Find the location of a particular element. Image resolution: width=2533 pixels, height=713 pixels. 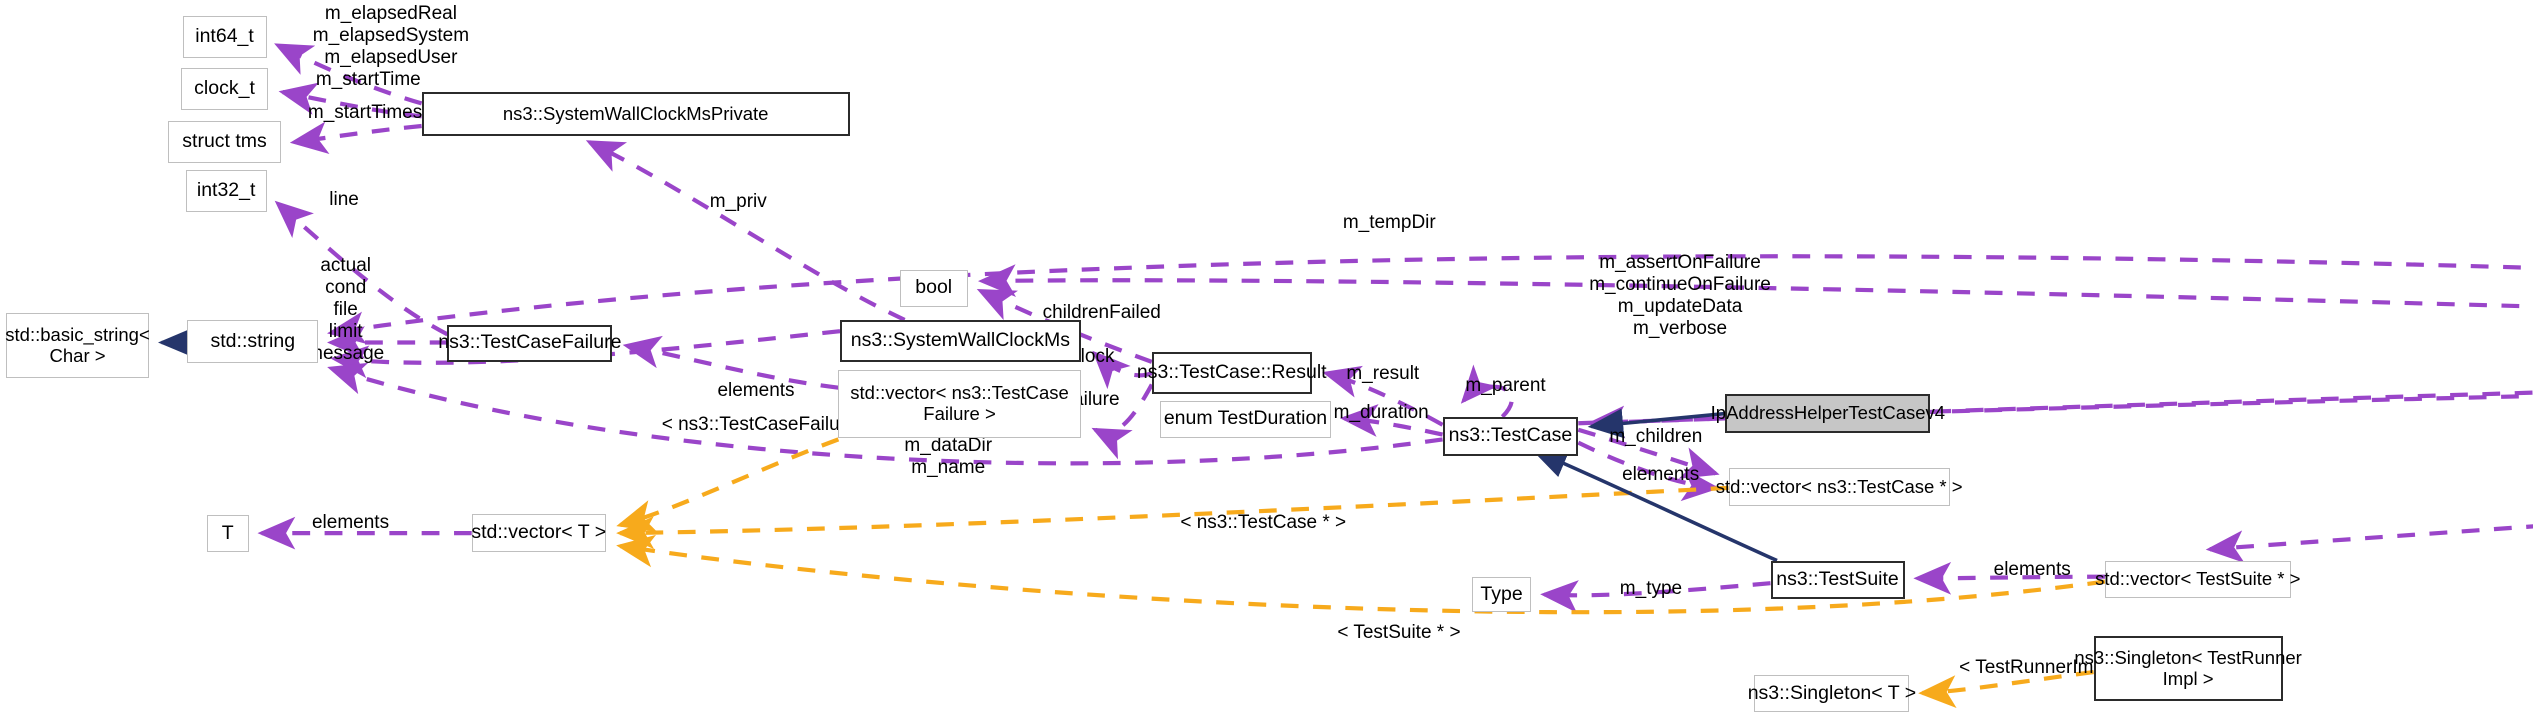

node-std-vector-testsuite-ptr: std::vector< TestSuite * > is located at coordinates (2197, 579).